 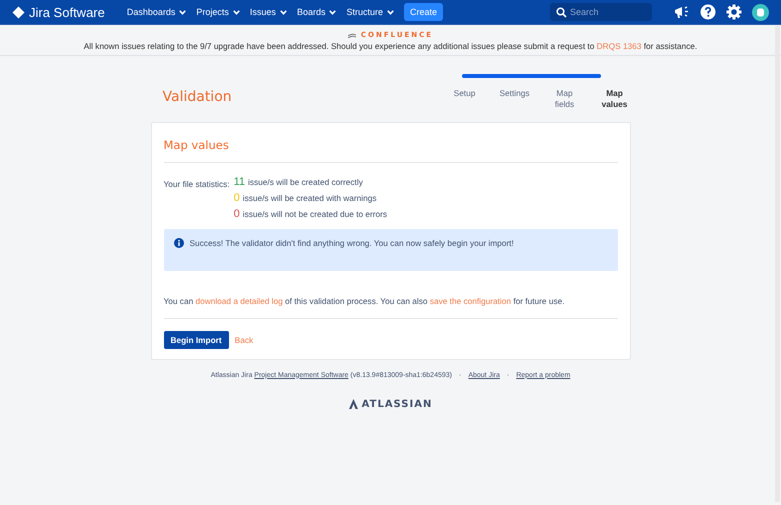 I want to click on statistic-text: issue/s will be created with warnings, so click(x=309, y=197).